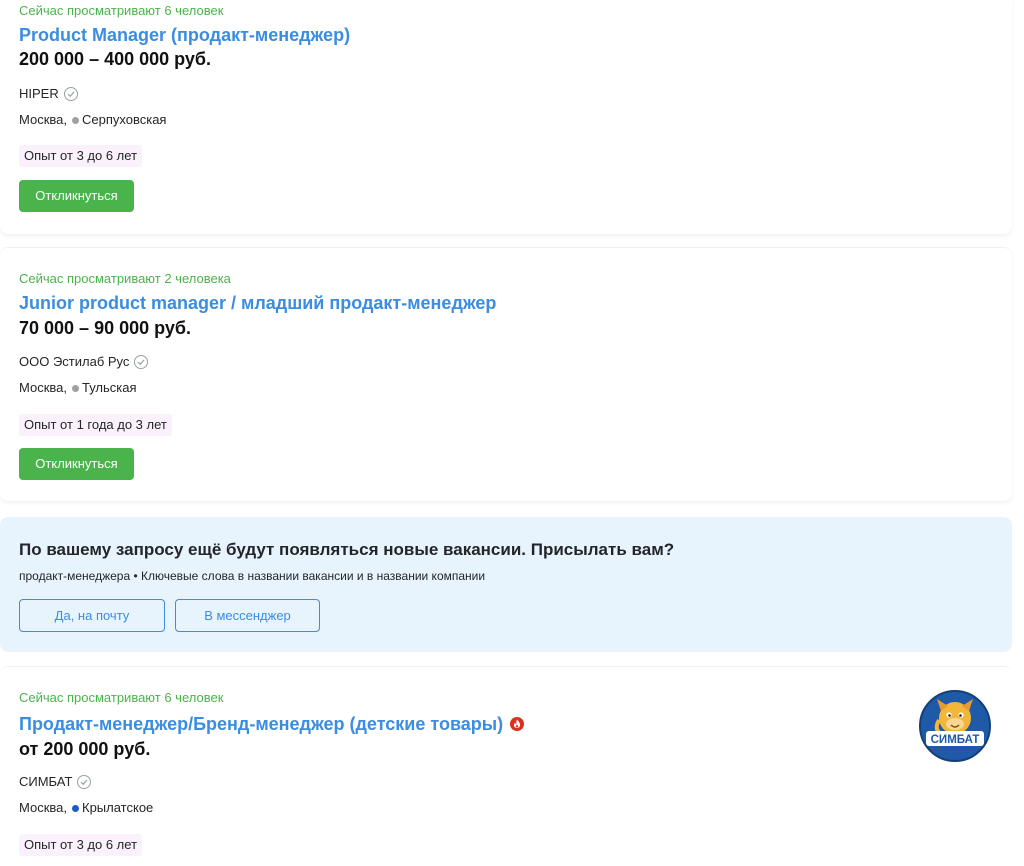  Describe the element at coordinates (955, 726) in the screenshot. I see `employer-logo: СИМБАТ` at that location.